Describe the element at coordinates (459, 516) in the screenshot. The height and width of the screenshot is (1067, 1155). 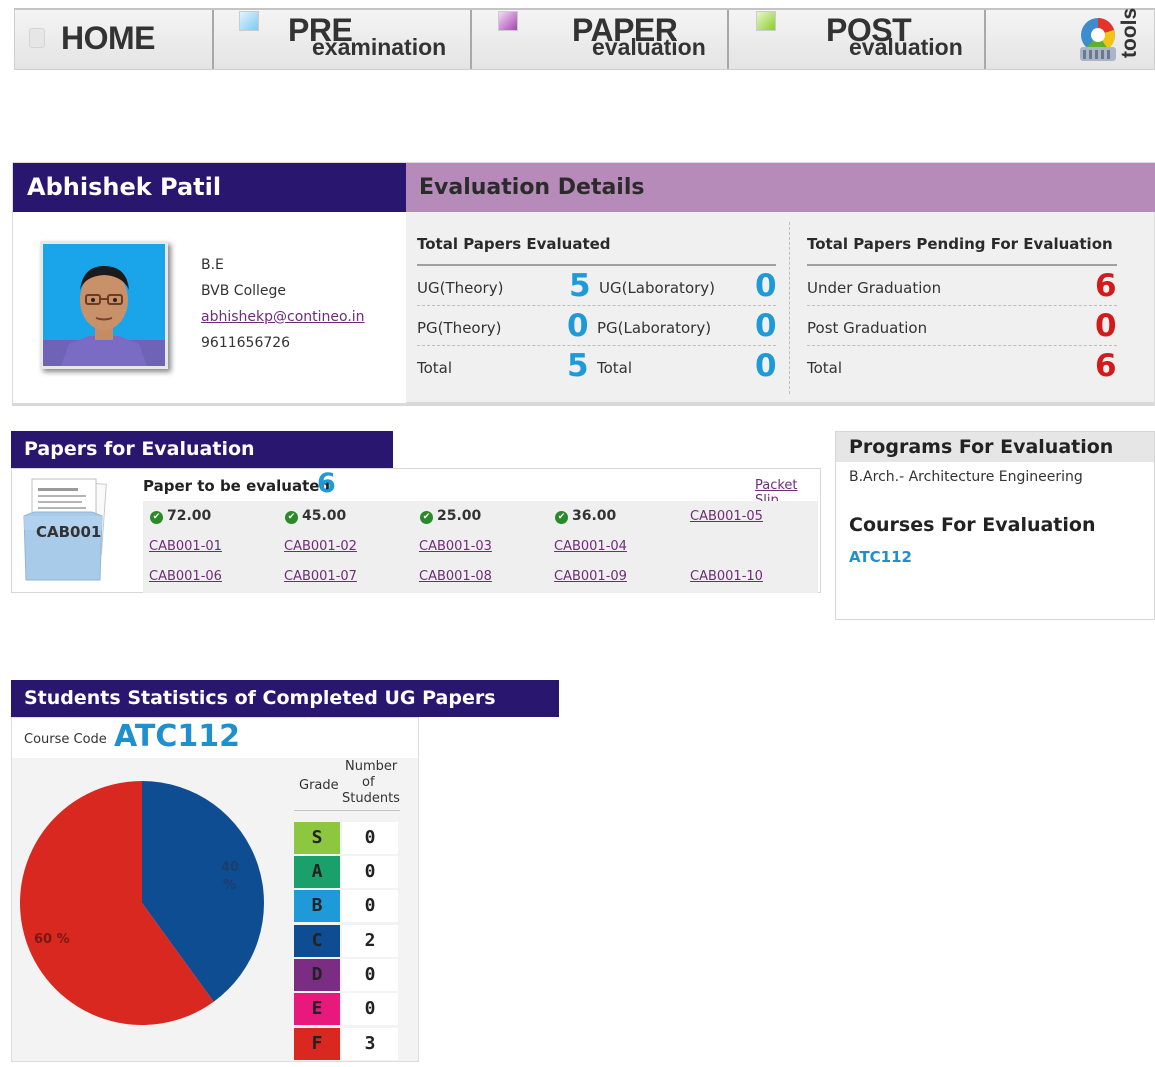
I see `score-value: 25.00` at that location.